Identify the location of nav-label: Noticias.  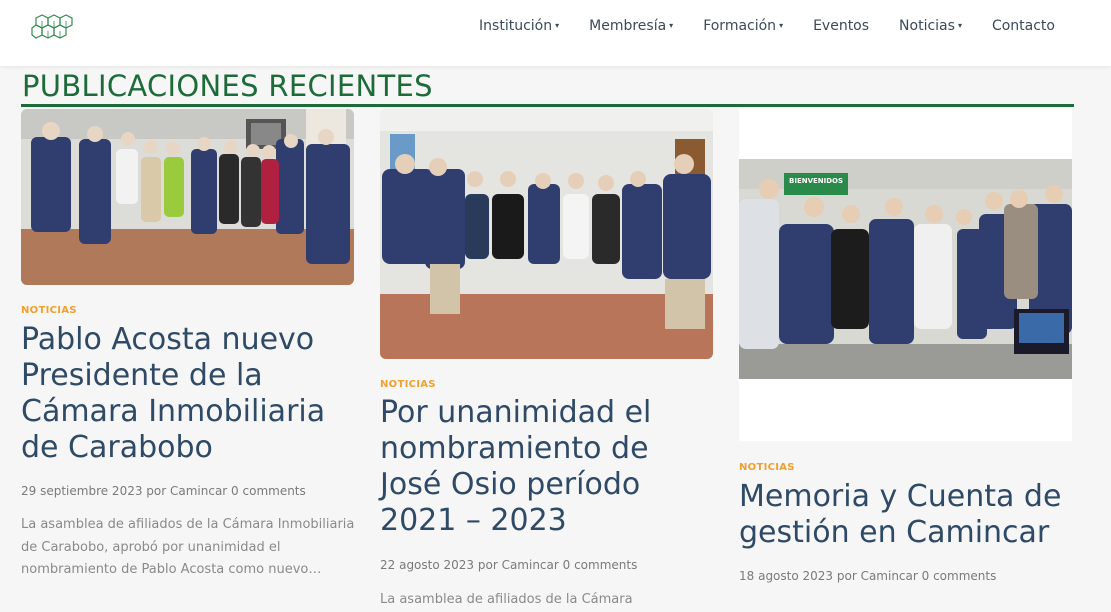
(927, 26).